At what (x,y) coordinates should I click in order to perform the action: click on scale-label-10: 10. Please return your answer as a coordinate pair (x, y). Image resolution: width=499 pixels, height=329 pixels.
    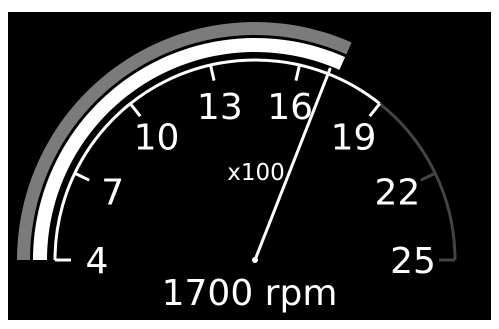
    Looking at the image, I should click on (157, 137).